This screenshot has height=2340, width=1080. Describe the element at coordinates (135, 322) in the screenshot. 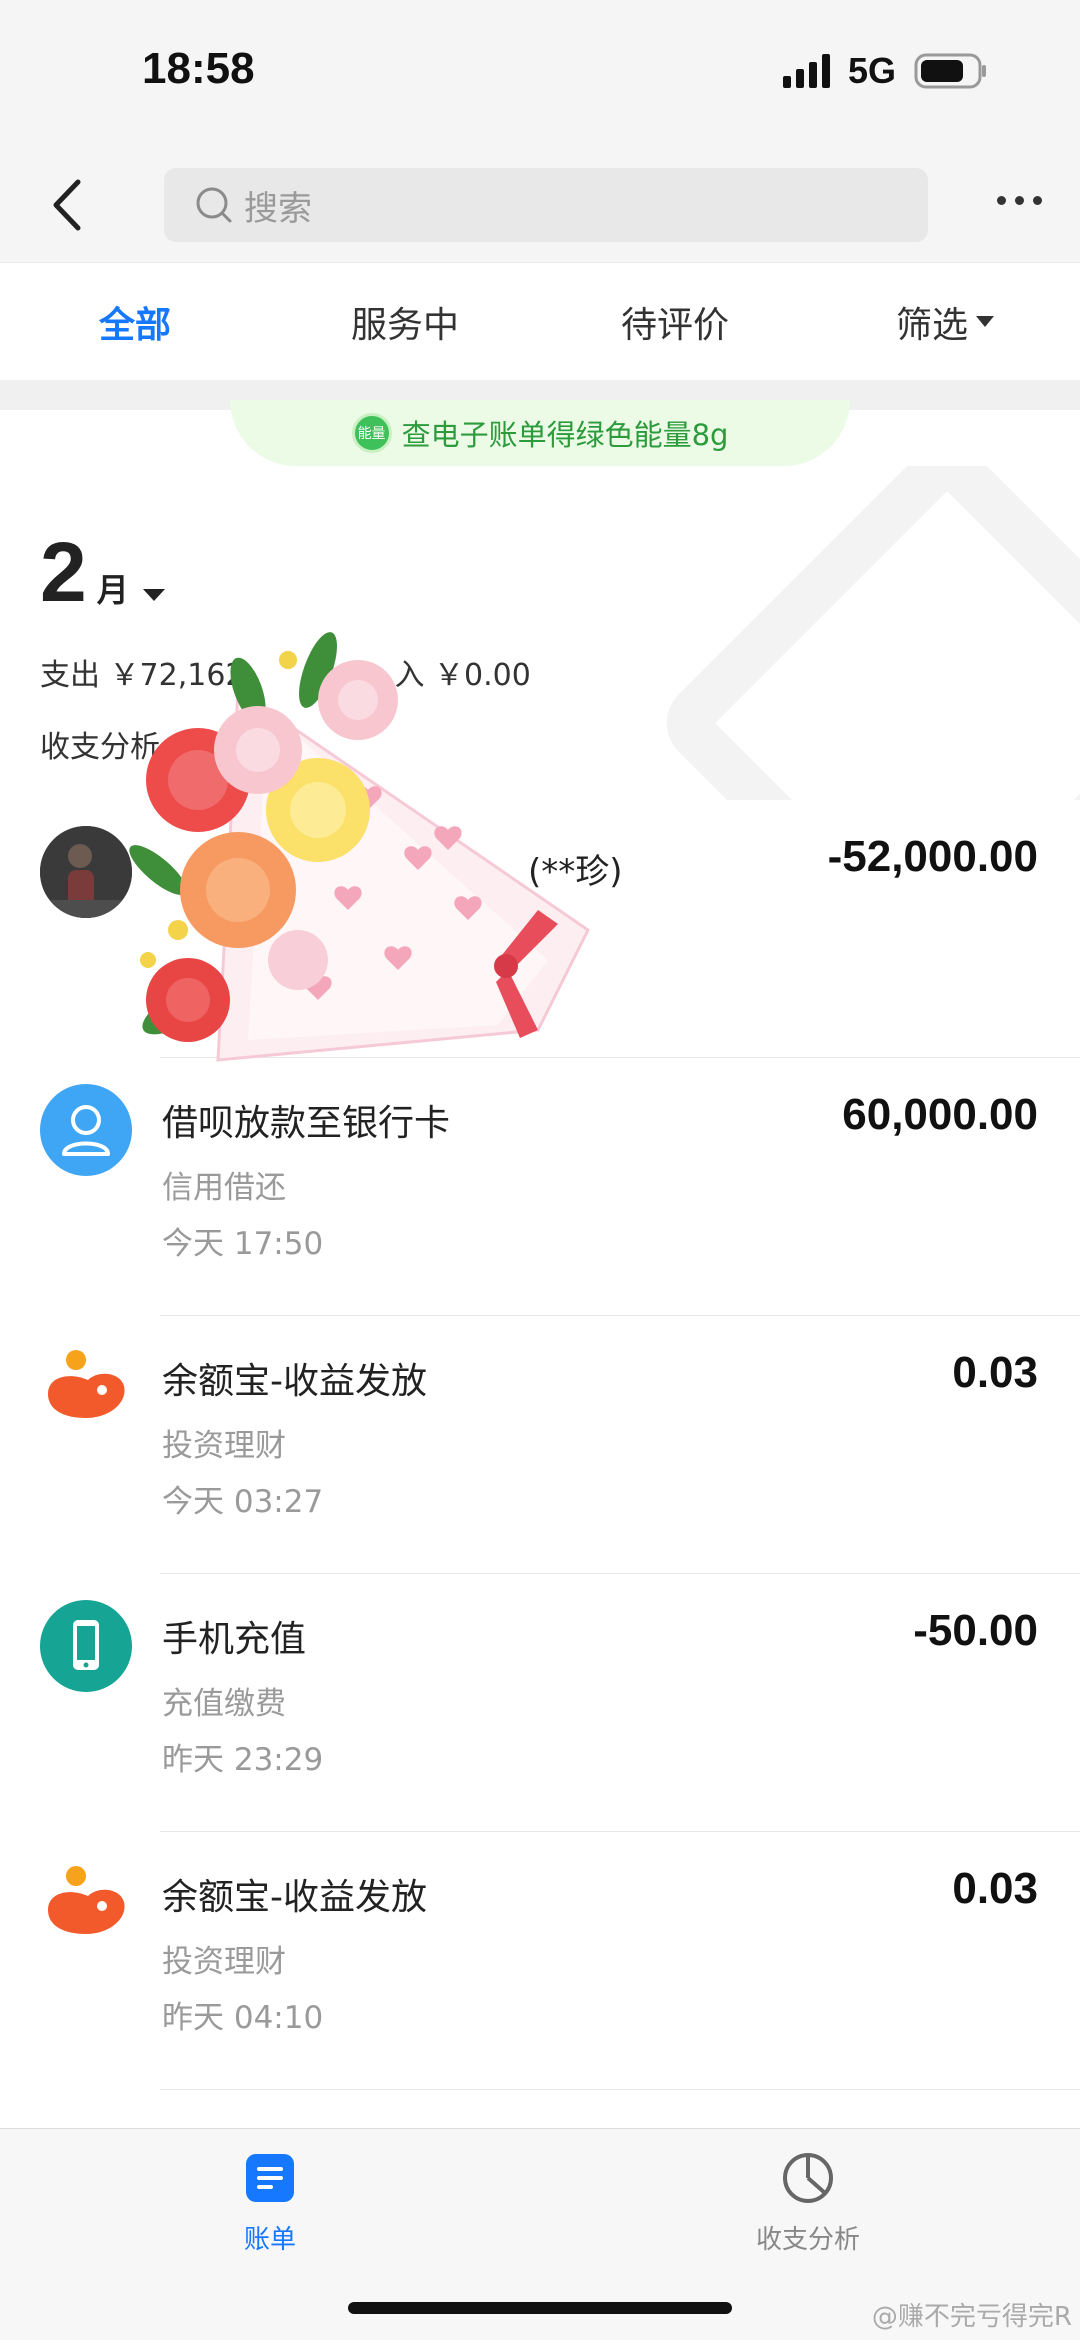

I see `tab-all: 全部` at that location.